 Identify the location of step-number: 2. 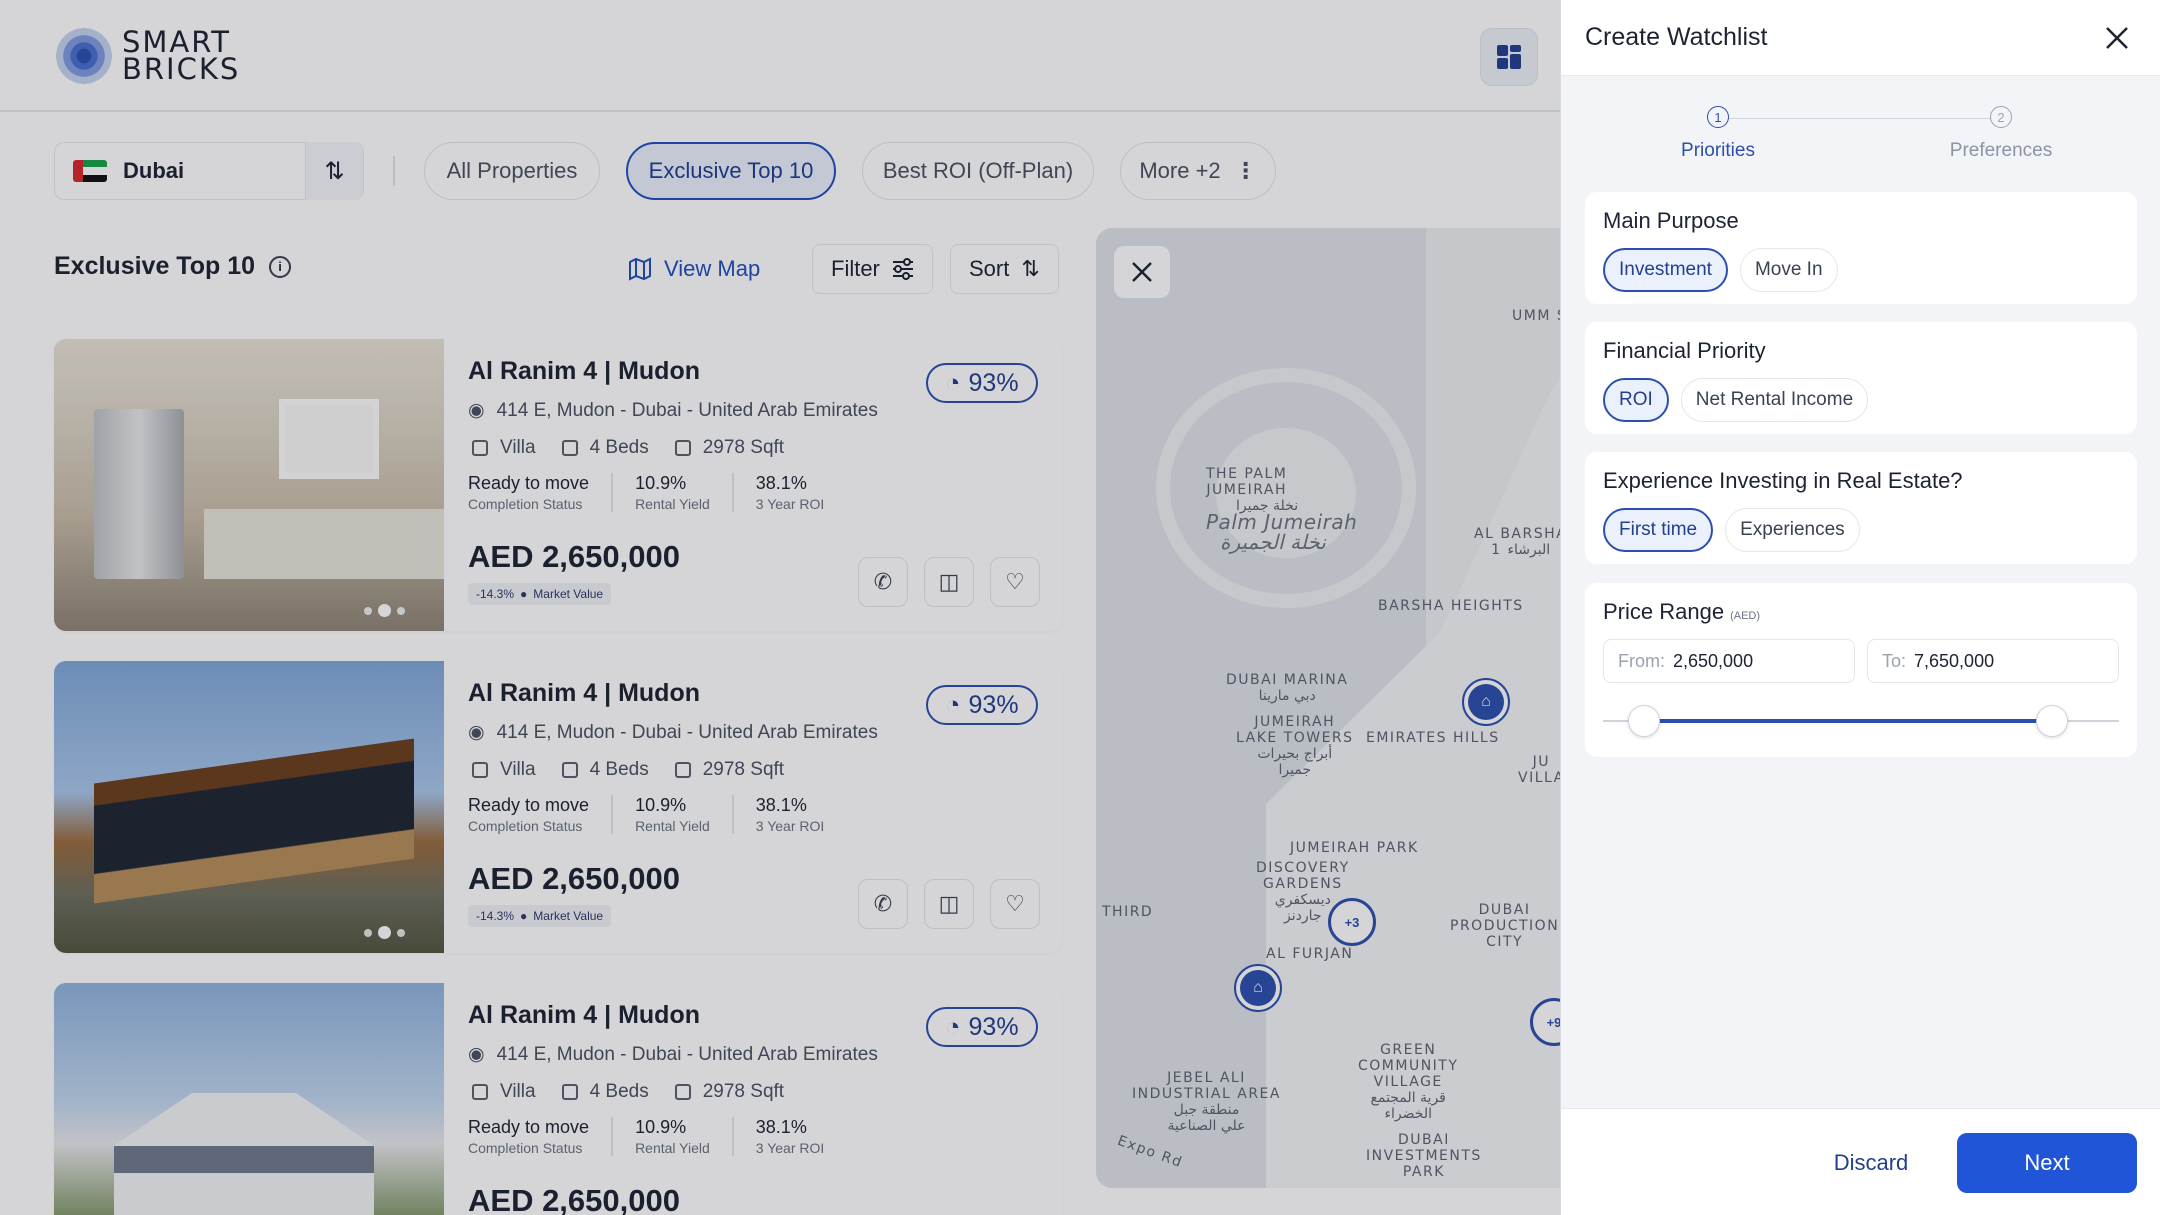
(2001, 117).